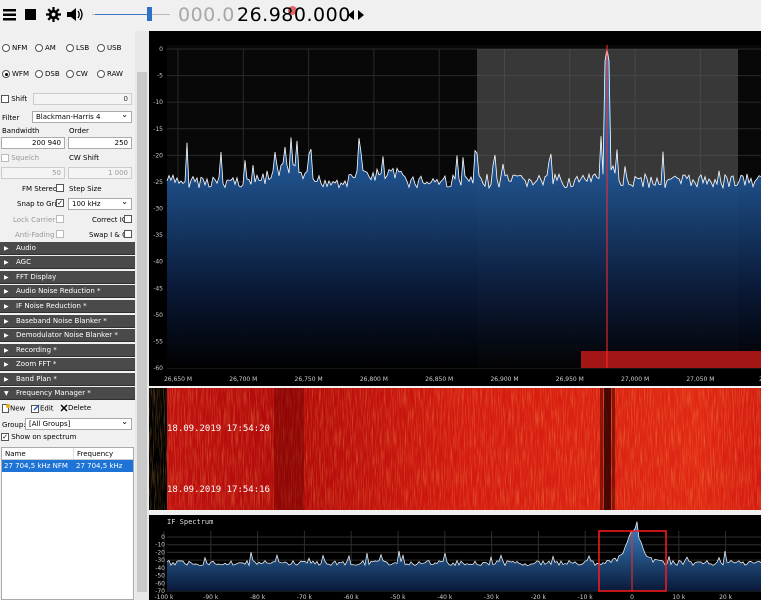  I want to click on stop-icon, so click(31, 15).